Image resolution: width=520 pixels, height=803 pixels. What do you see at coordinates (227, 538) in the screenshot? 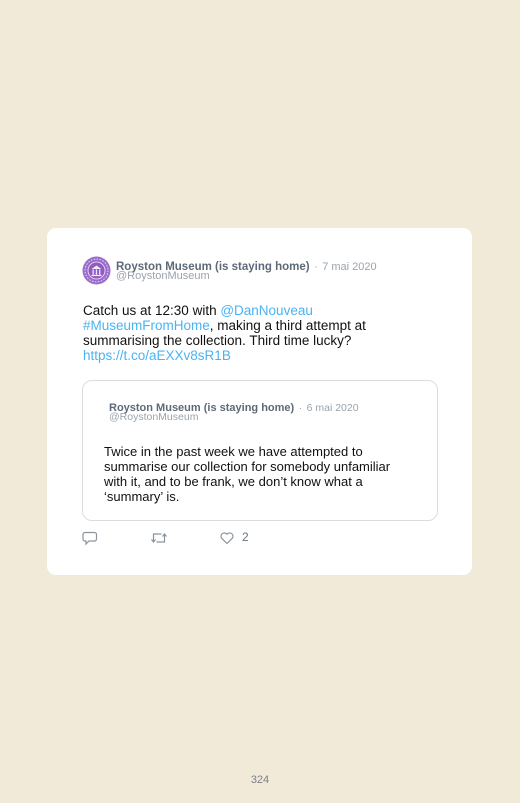
I see `heart-icon` at bounding box center [227, 538].